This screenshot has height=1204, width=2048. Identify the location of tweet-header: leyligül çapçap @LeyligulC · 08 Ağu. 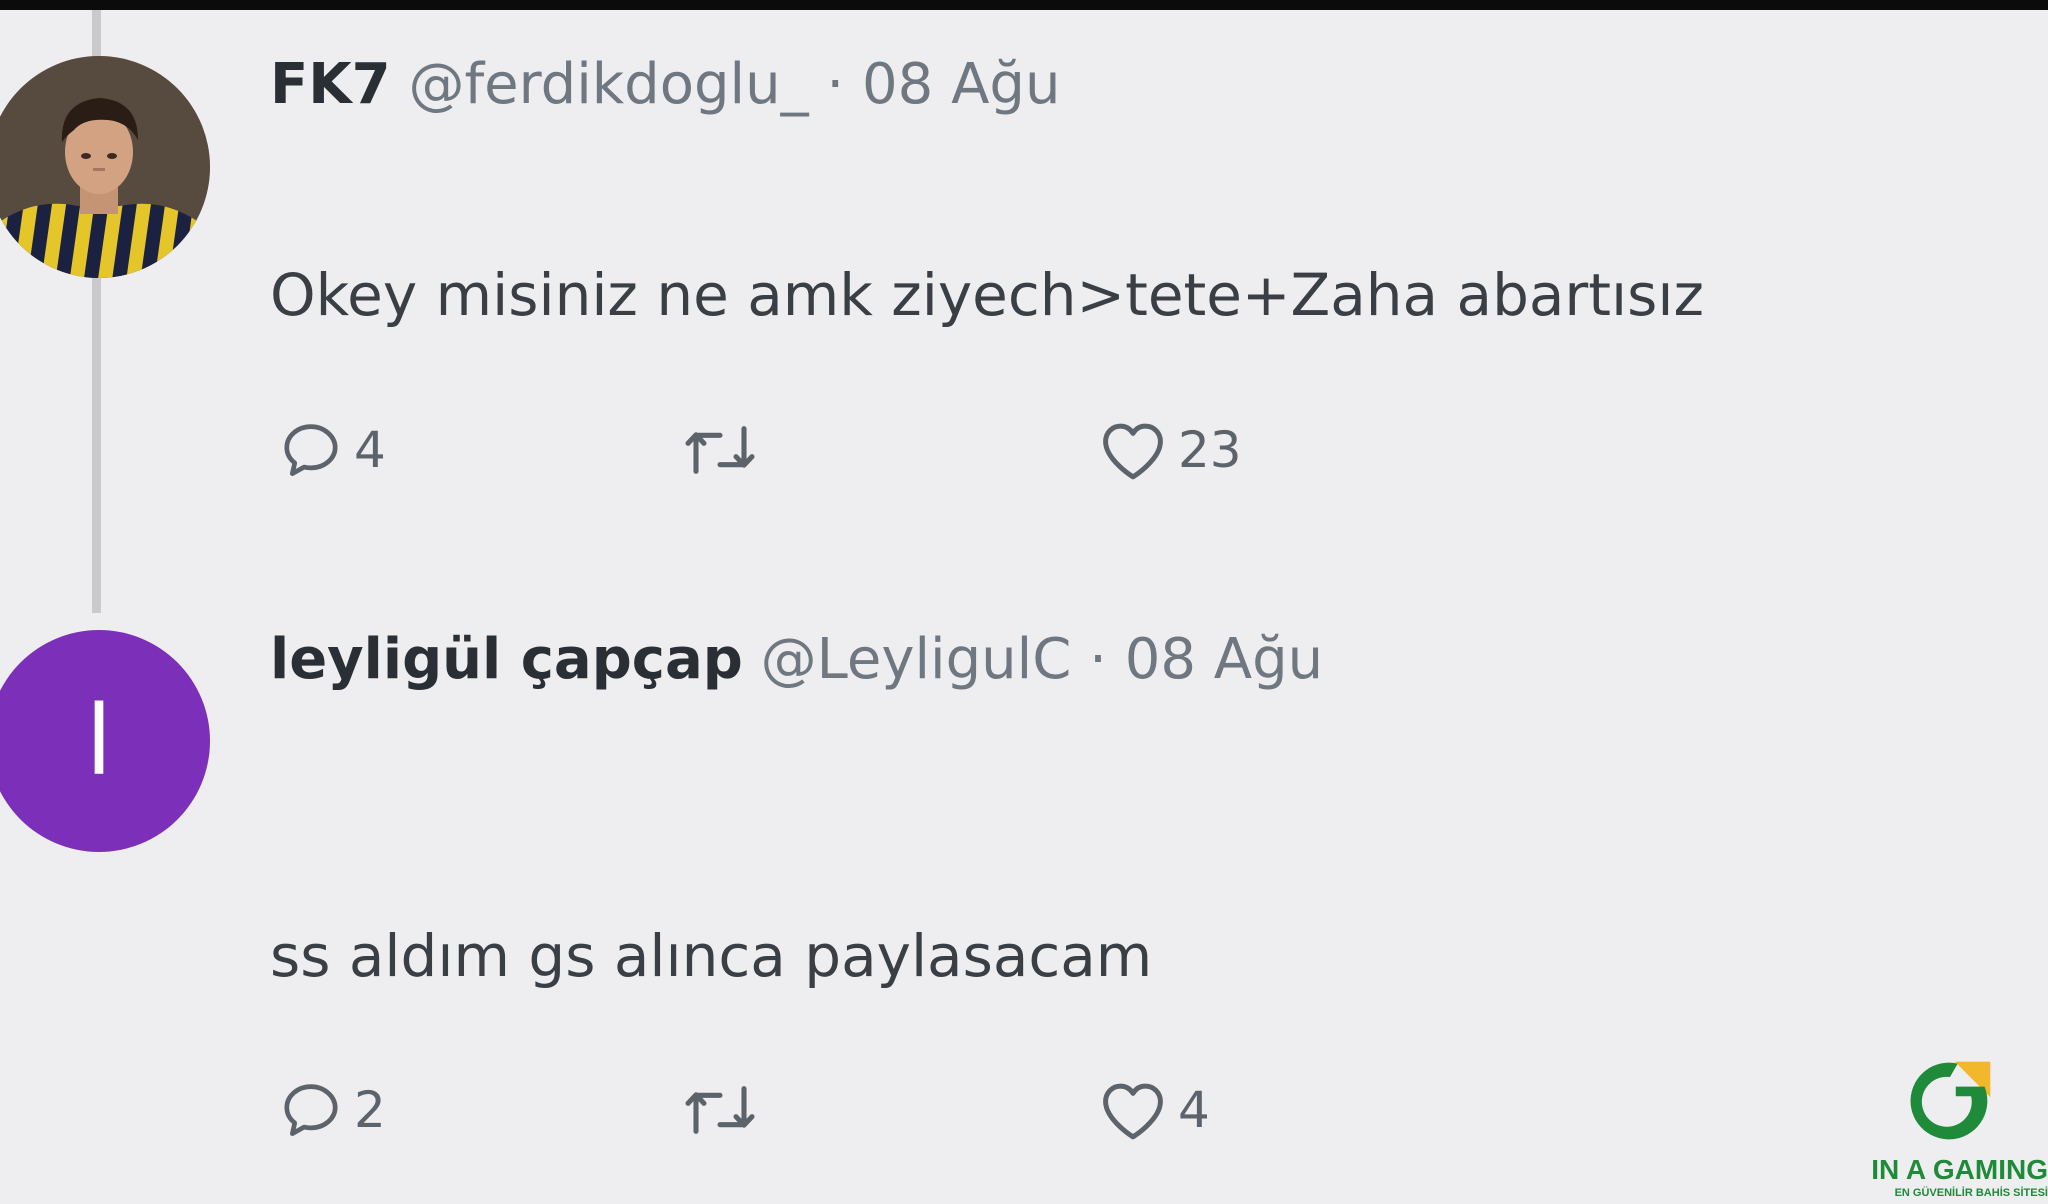
(796, 660).